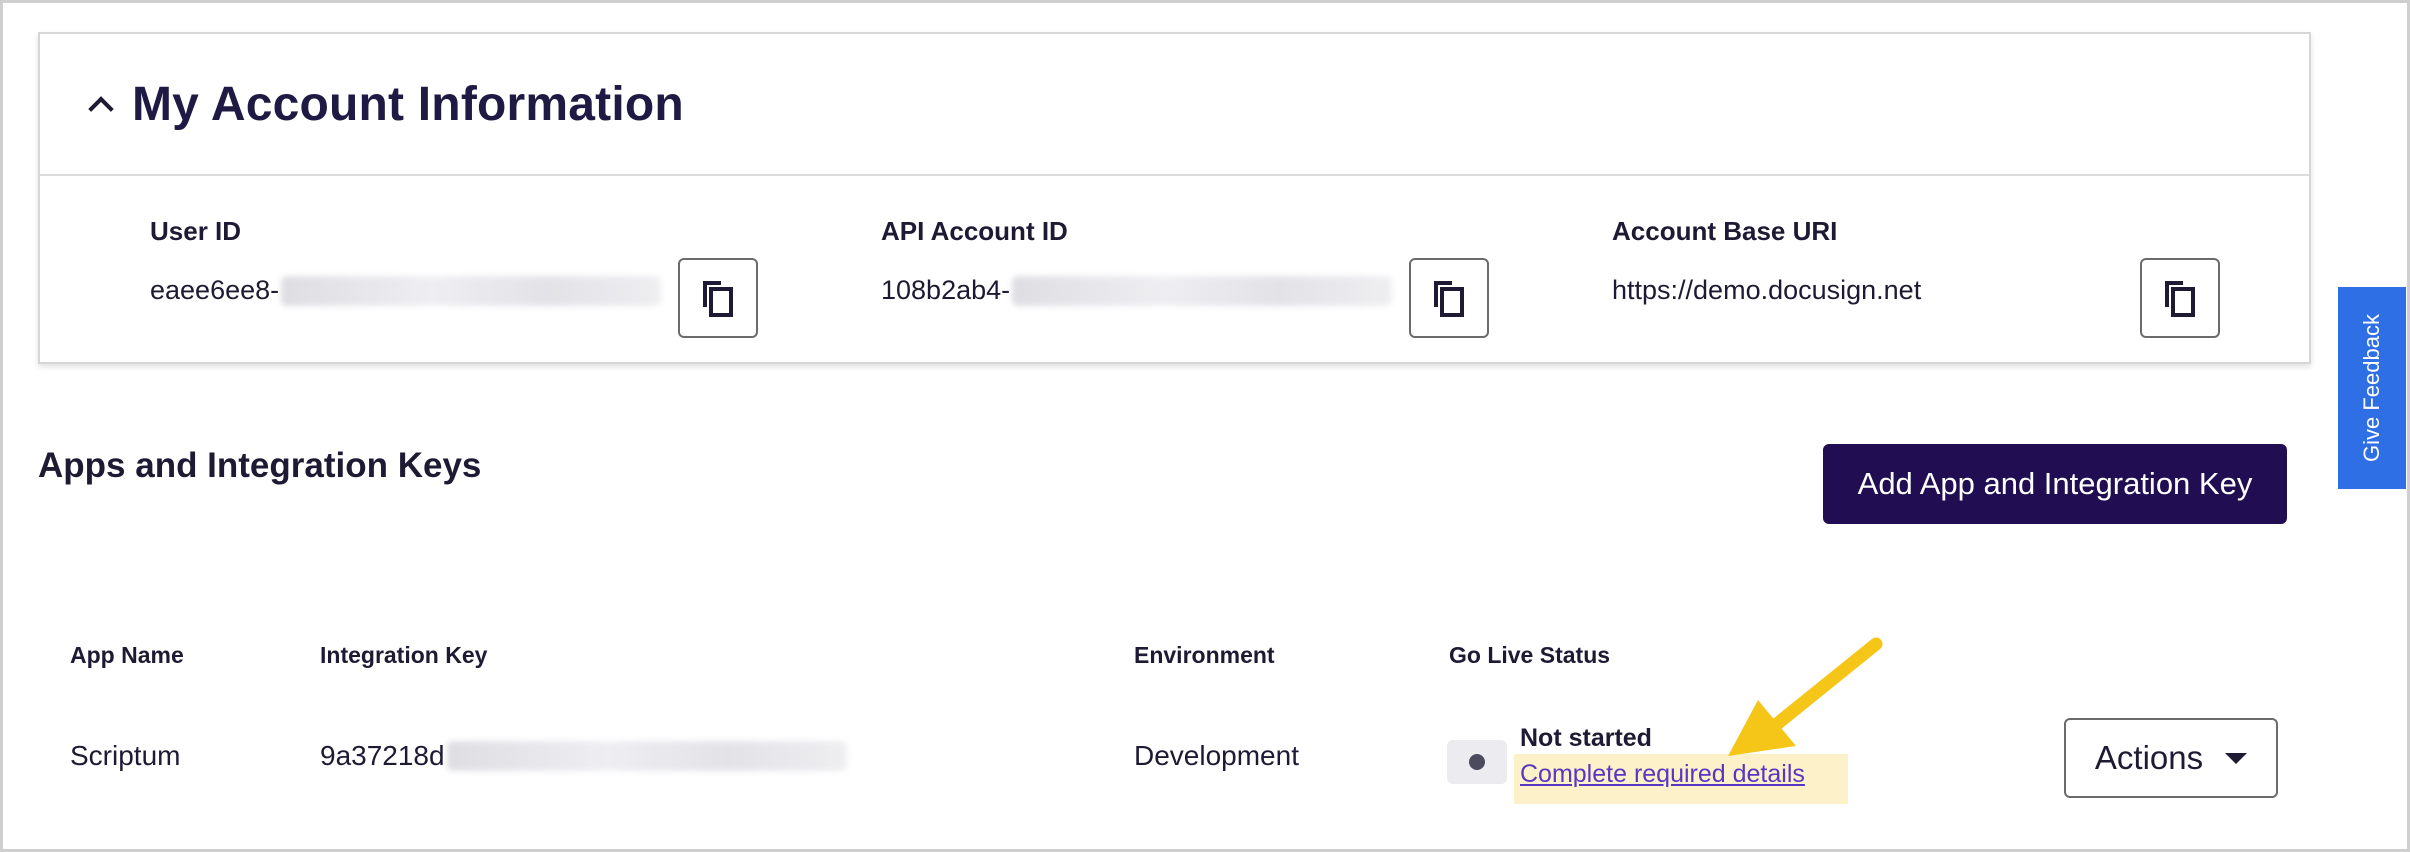 The width and height of the screenshot is (2410, 852). I want to click on account-base-uri-text: https://demo.docusign.net, so click(1767, 290).